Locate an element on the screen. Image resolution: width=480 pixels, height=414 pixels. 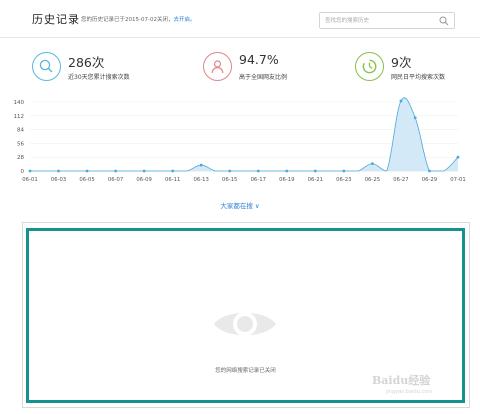
x-tick-label: 06-19 is located at coordinates (286, 180).